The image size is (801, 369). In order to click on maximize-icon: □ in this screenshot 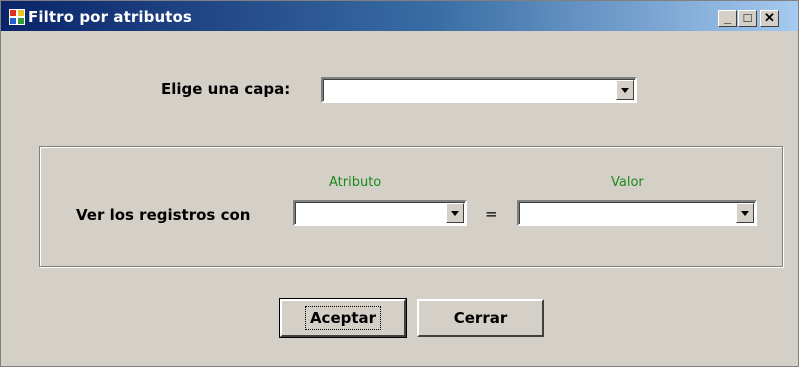, I will do `click(747, 17)`.